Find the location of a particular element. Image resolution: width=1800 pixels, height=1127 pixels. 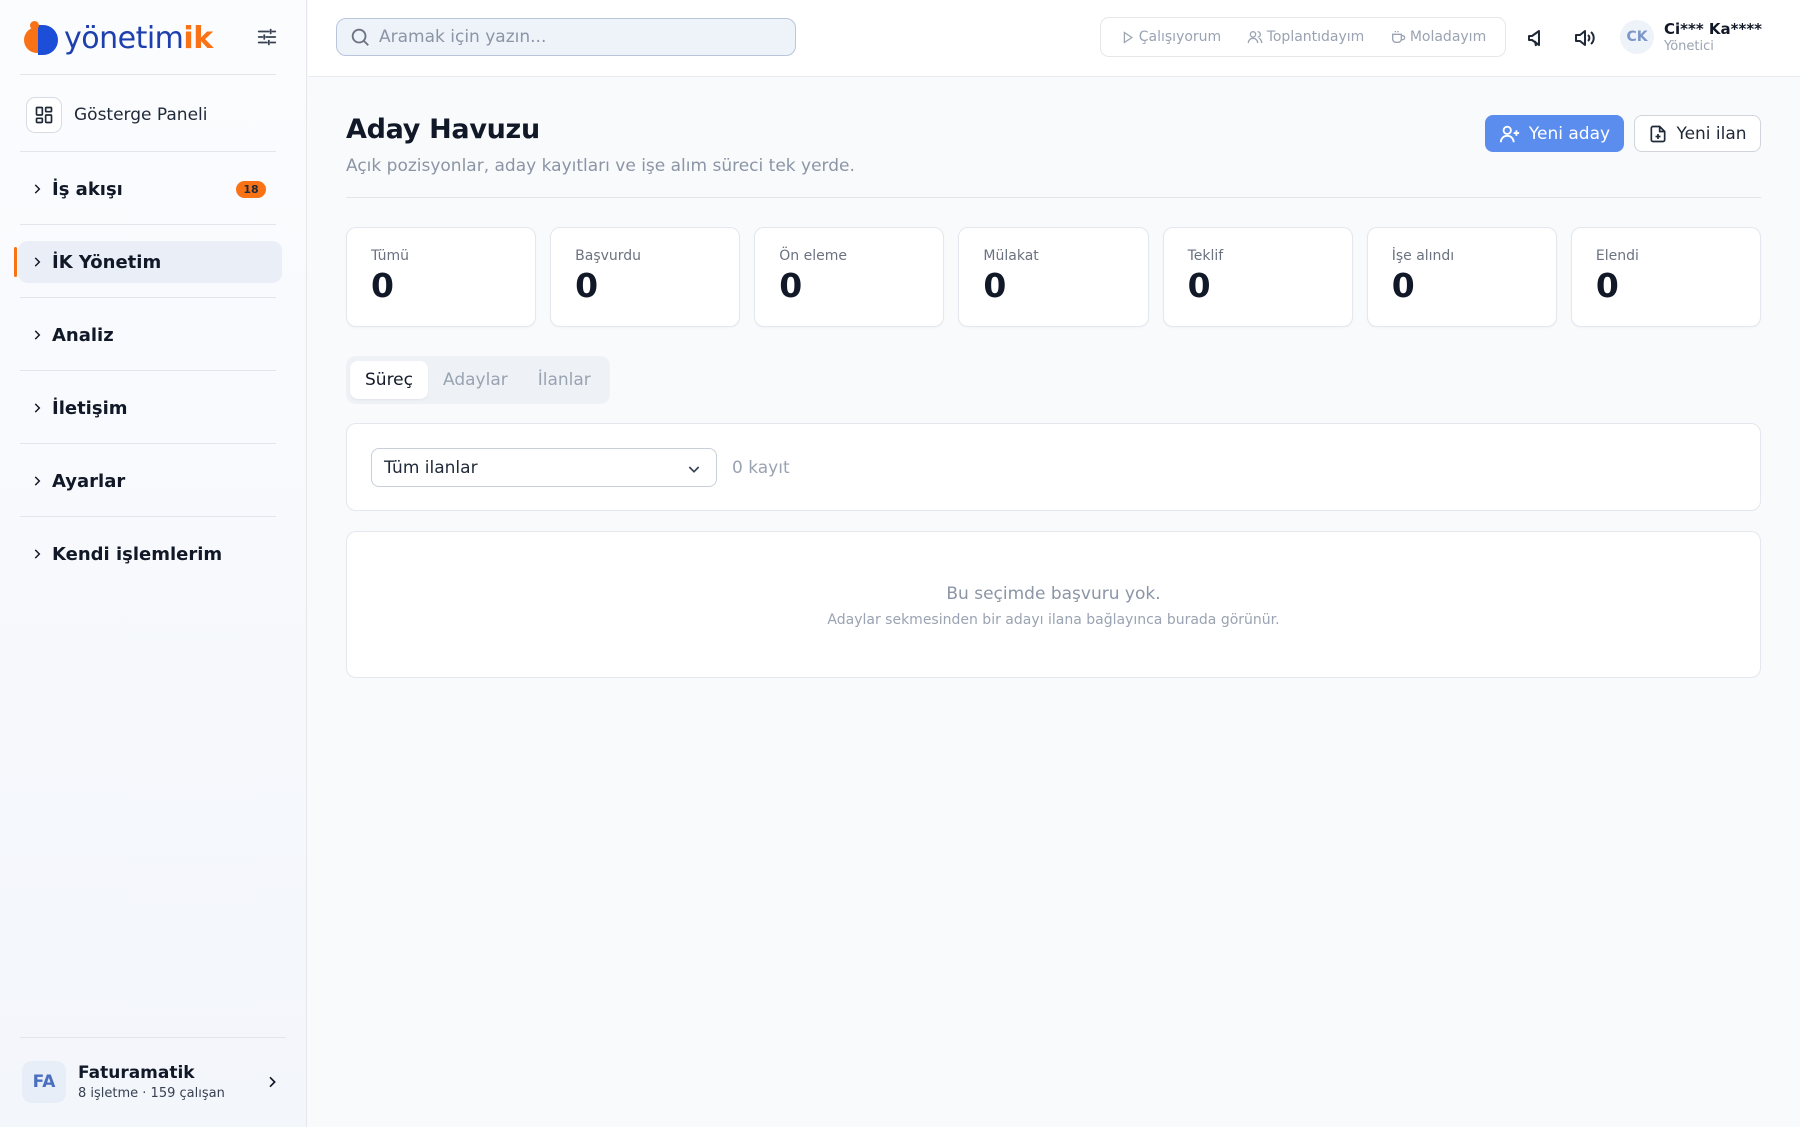

empty-state-title: Bu seçimde başvuru yok. is located at coordinates (1053, 594).